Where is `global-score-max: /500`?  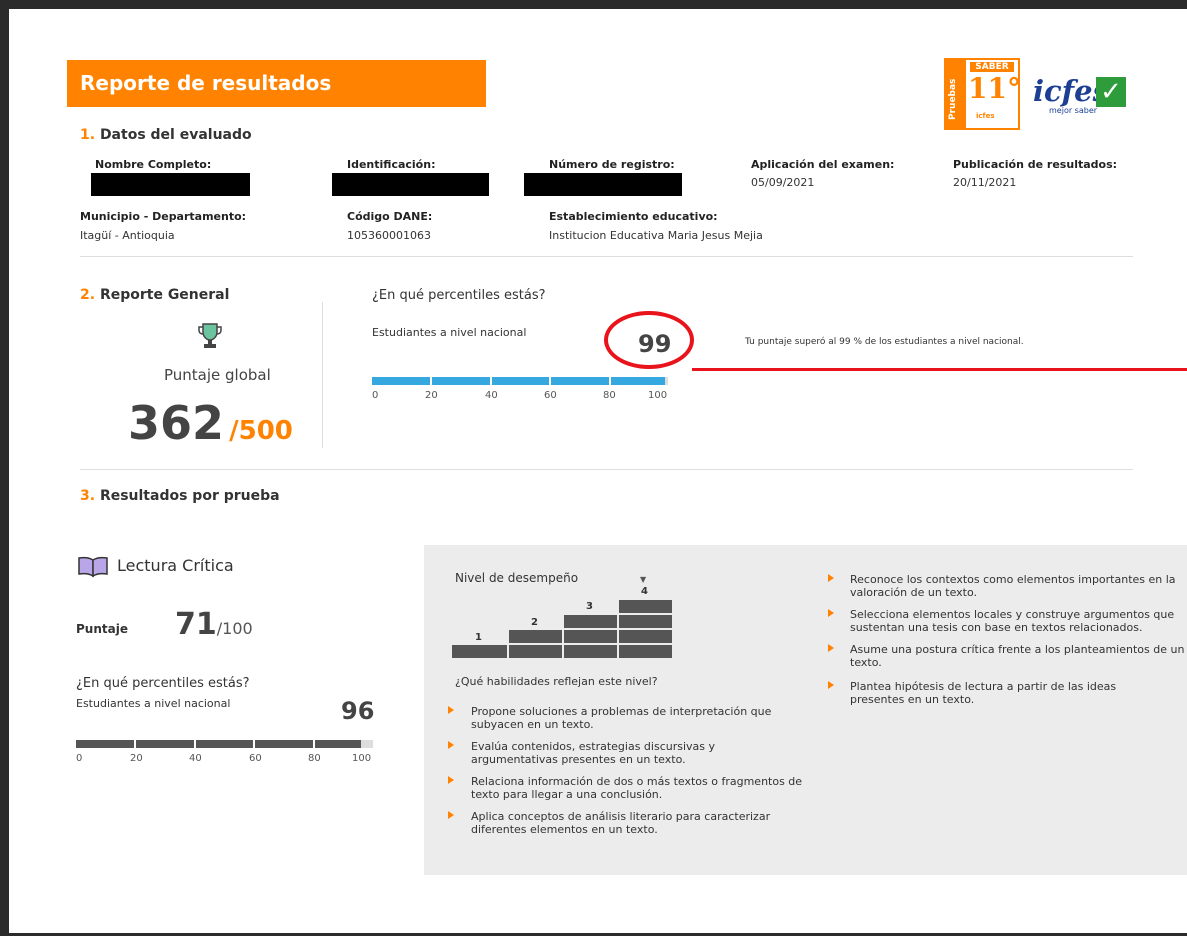
global-score-max: /500 is located at coordinates (261, 431).